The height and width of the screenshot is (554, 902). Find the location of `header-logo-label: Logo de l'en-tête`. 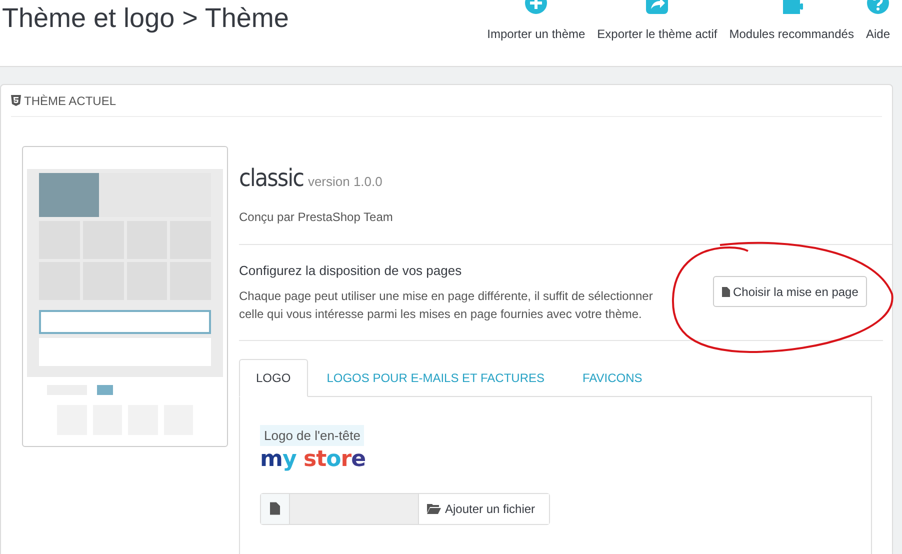

header-logo-label: Logo de l'en-tête is located at coordinates (312, 435).